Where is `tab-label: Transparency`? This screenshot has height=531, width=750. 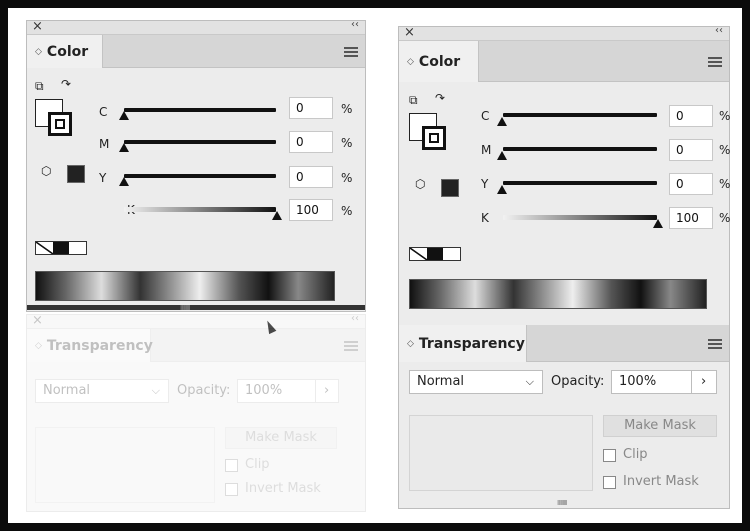 tab-label: Transparency is located at coordinates (471, 343).